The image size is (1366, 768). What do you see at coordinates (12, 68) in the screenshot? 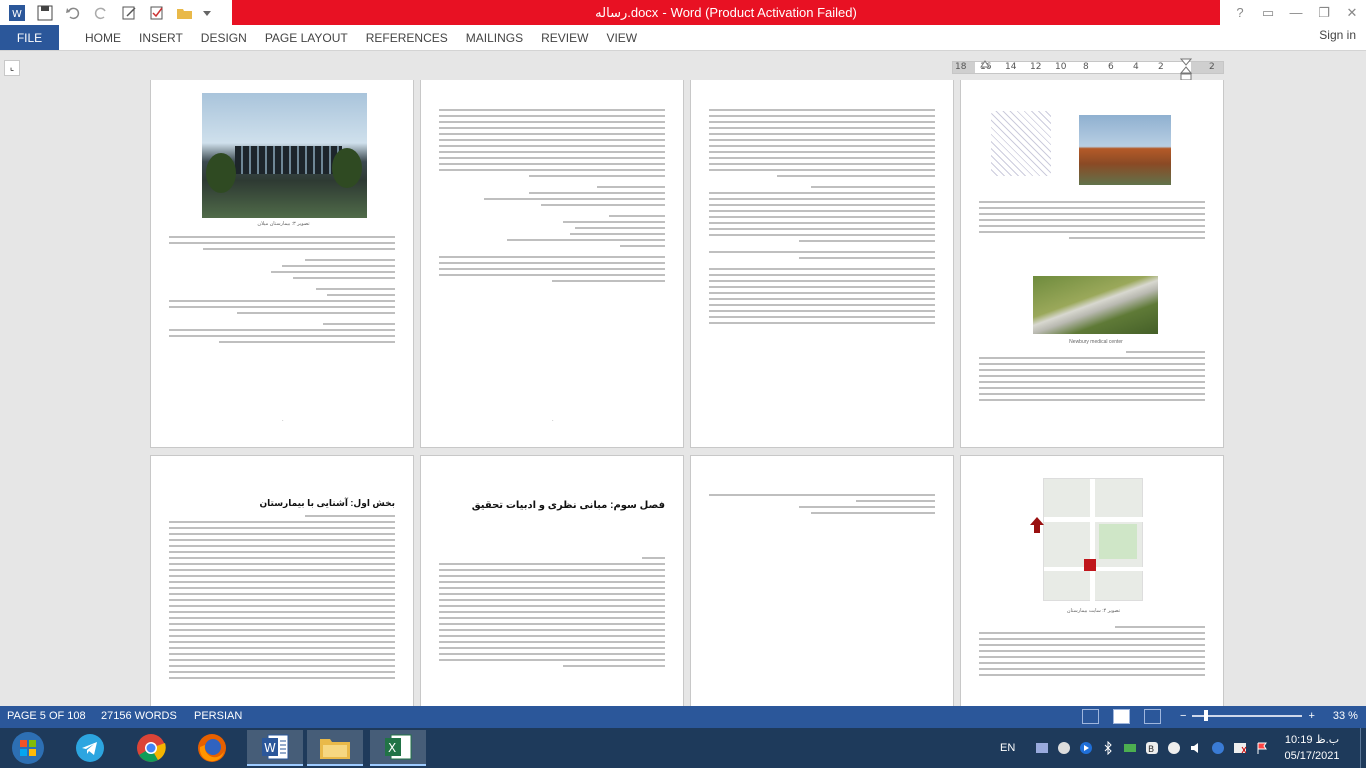
I see `tab-selector: ⌞` at bounding box center [12, 68].